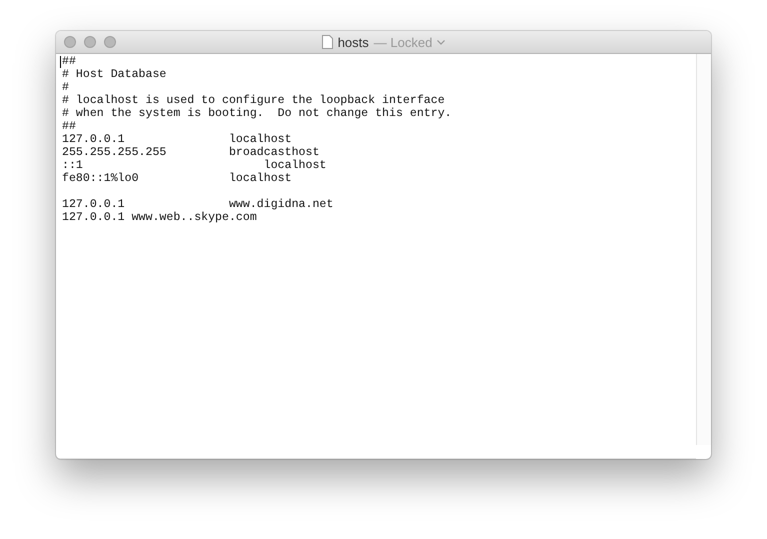 This screenshot has width=767, height=539. What do you see at coordinates (90, 42) in the screenshot?
I see `minimize-button` at bounding box center [90, 42].